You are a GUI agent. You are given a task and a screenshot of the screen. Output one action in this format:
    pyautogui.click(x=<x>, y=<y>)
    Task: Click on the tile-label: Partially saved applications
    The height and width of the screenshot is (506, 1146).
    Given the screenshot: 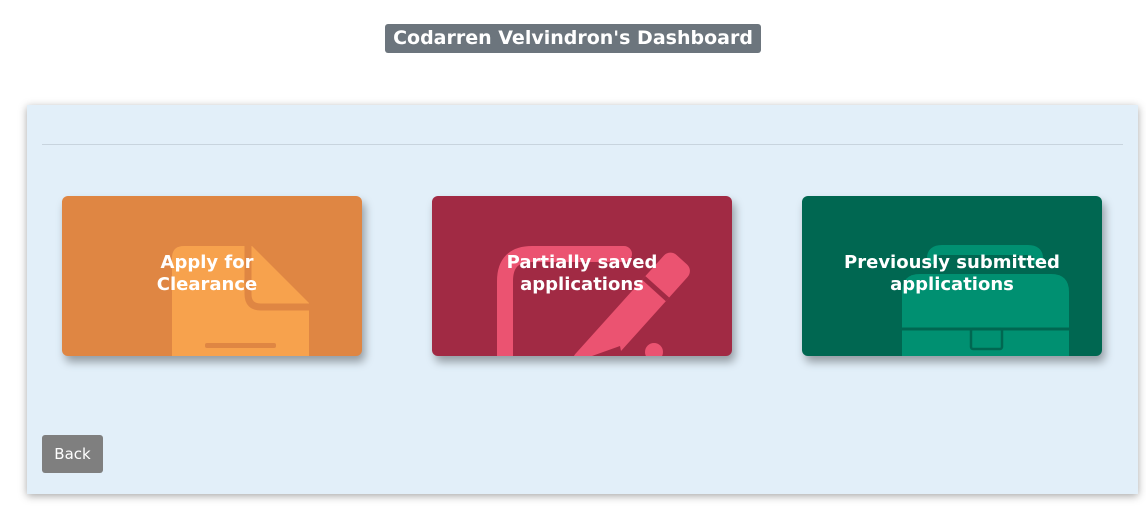 What is the action you would take?
    pyautogui.click(x=582, y=273)
    